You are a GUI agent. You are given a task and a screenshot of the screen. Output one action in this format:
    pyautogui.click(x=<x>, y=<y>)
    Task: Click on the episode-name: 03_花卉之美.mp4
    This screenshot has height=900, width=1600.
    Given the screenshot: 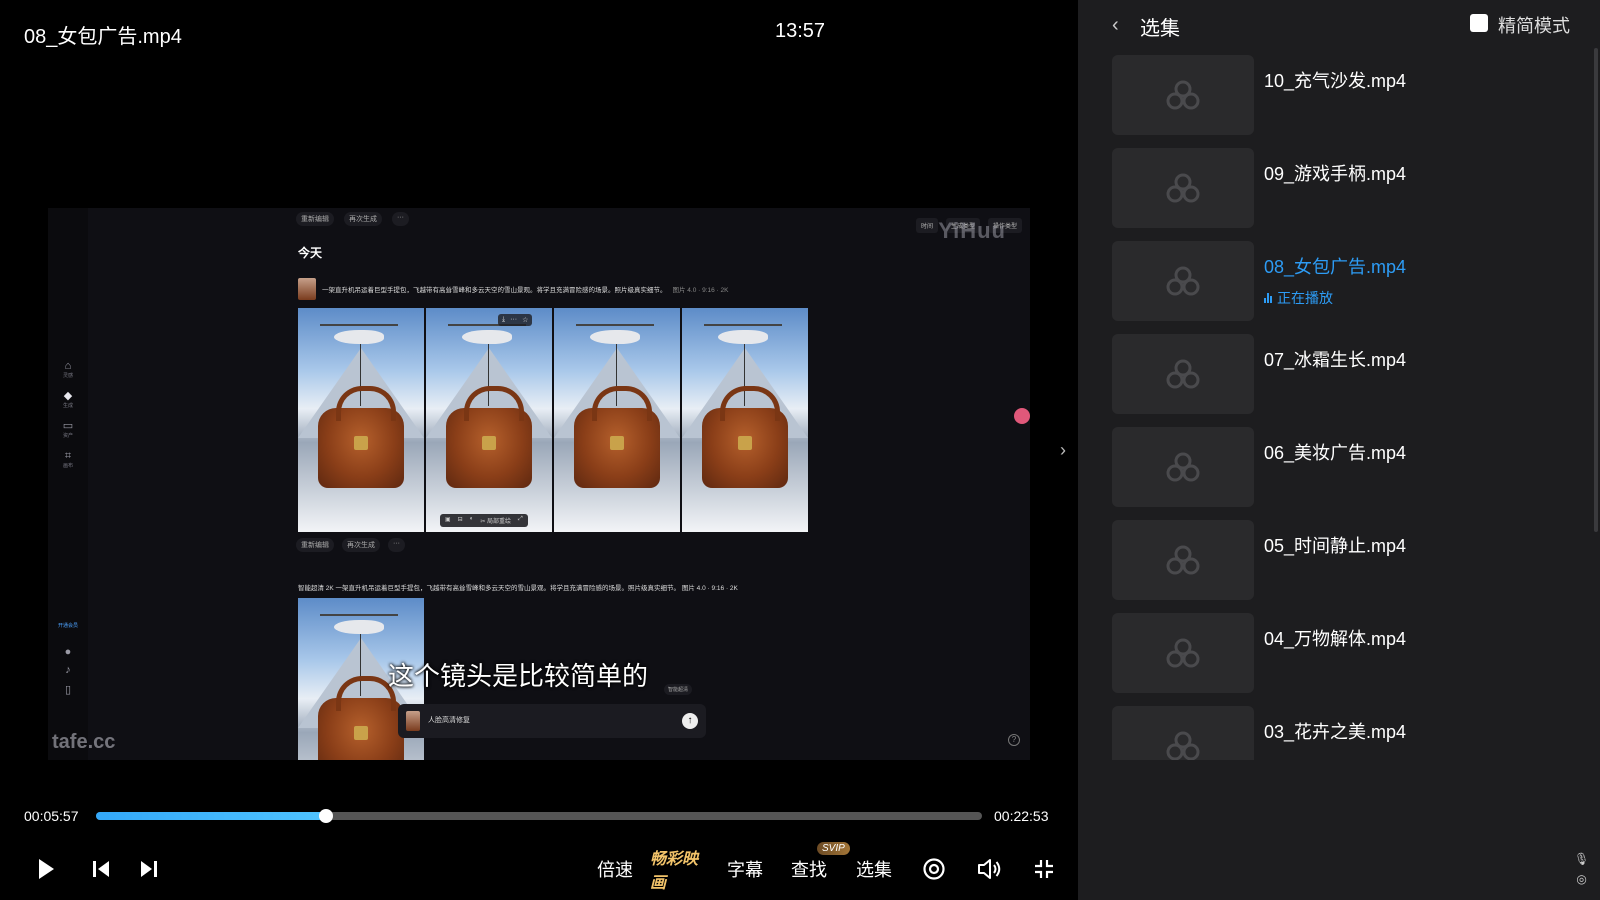 What is the action you would take?
    pyautogui.click(x=1335, y=732)
    